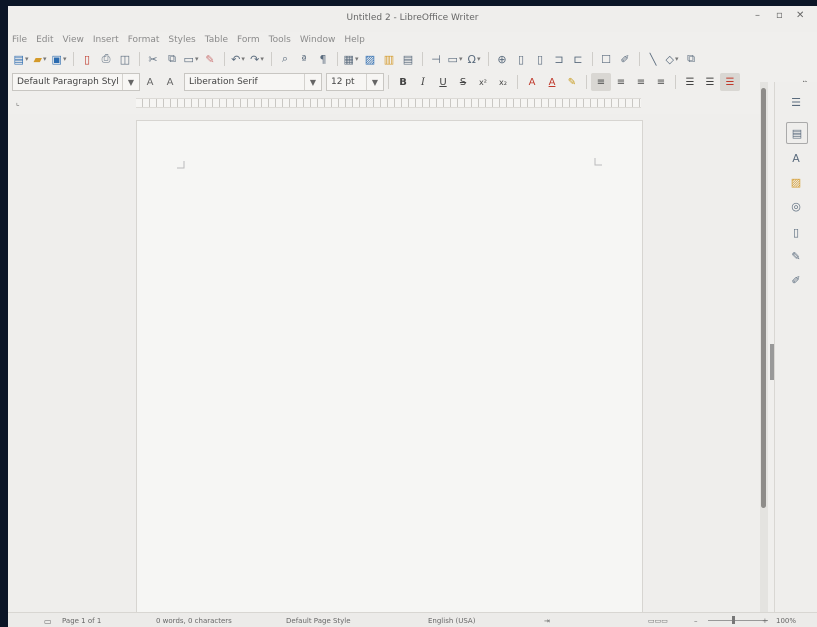 This screenshot has width=817, height=627. Describe the element at coordinates (451, 621) in the screenshot. I see `language-status: English (USA)` at that location.